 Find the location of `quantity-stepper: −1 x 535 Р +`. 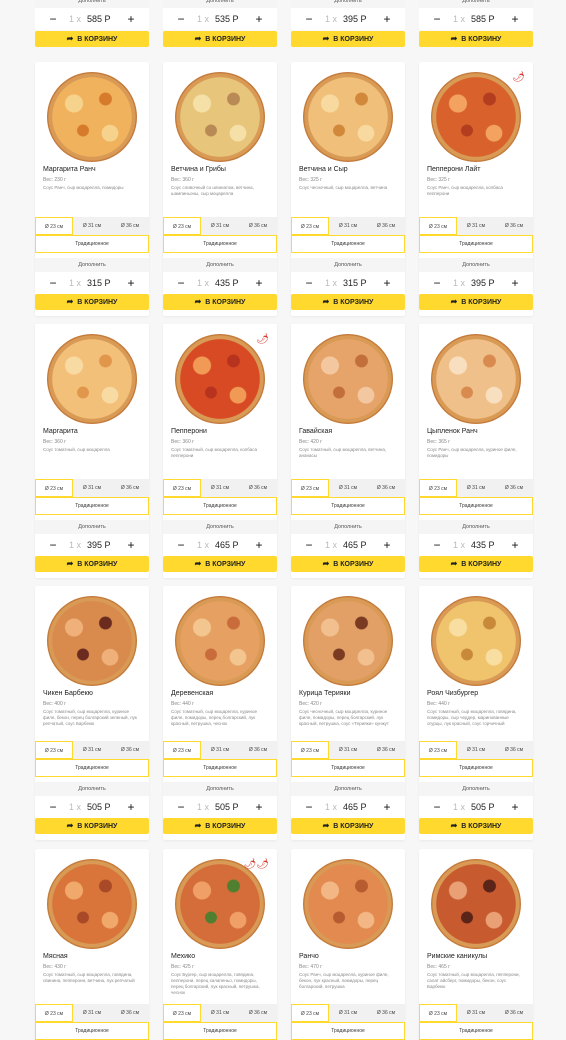

quantity-stepper: −1 x 535 Р + is located at coordinates (220, 19).